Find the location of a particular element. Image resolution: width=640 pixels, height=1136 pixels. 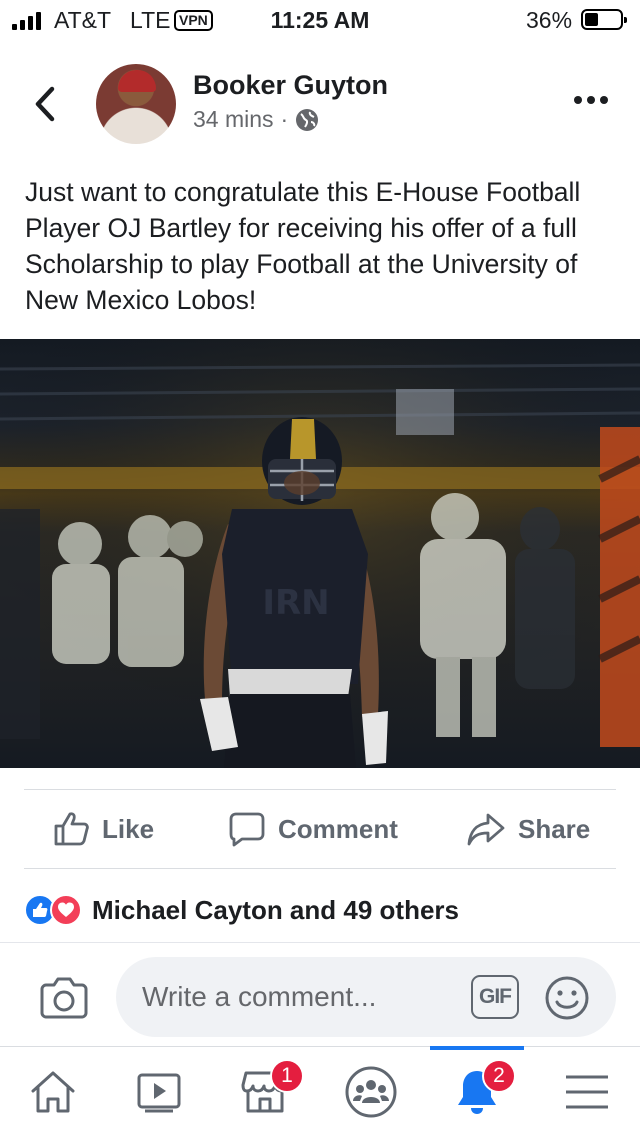

post-time: 34 mins is located at coordinates (233, 119).